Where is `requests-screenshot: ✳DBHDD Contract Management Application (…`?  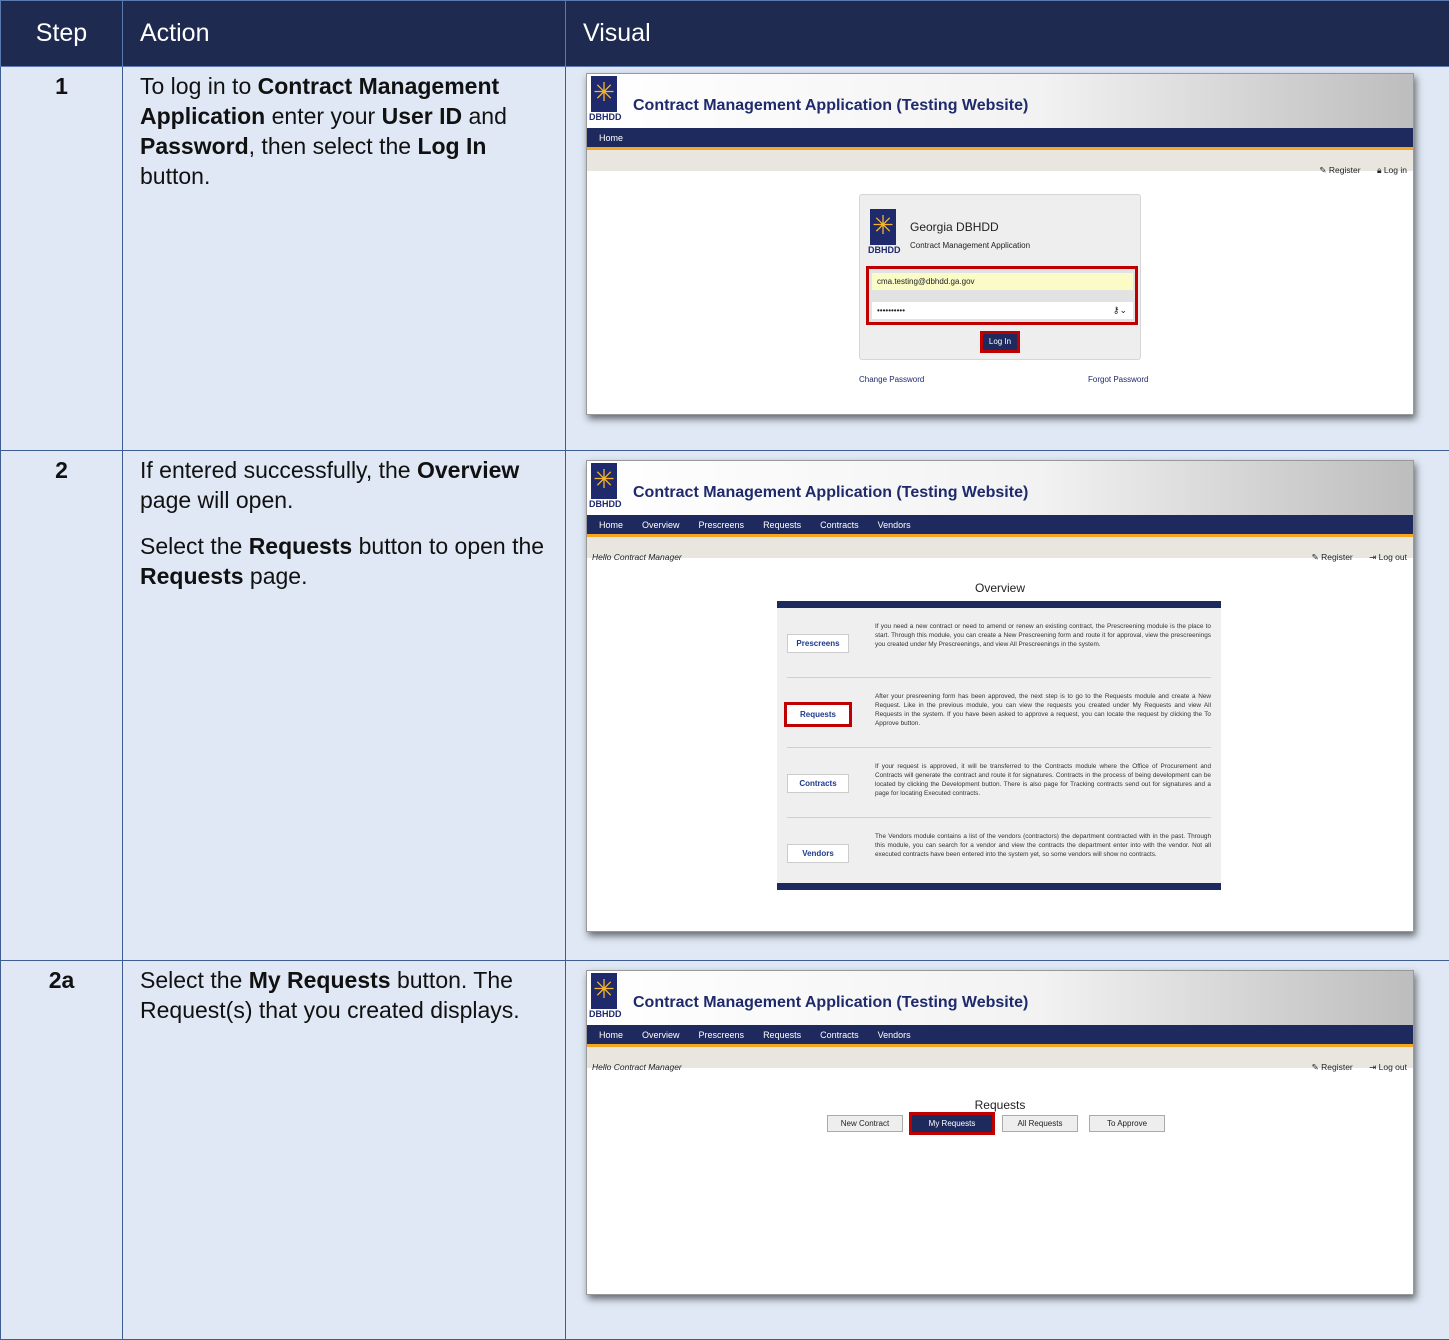
requests-screenshot: ✳DBHDD Contract Management Application (… is located at coordinates (1000, 1132).